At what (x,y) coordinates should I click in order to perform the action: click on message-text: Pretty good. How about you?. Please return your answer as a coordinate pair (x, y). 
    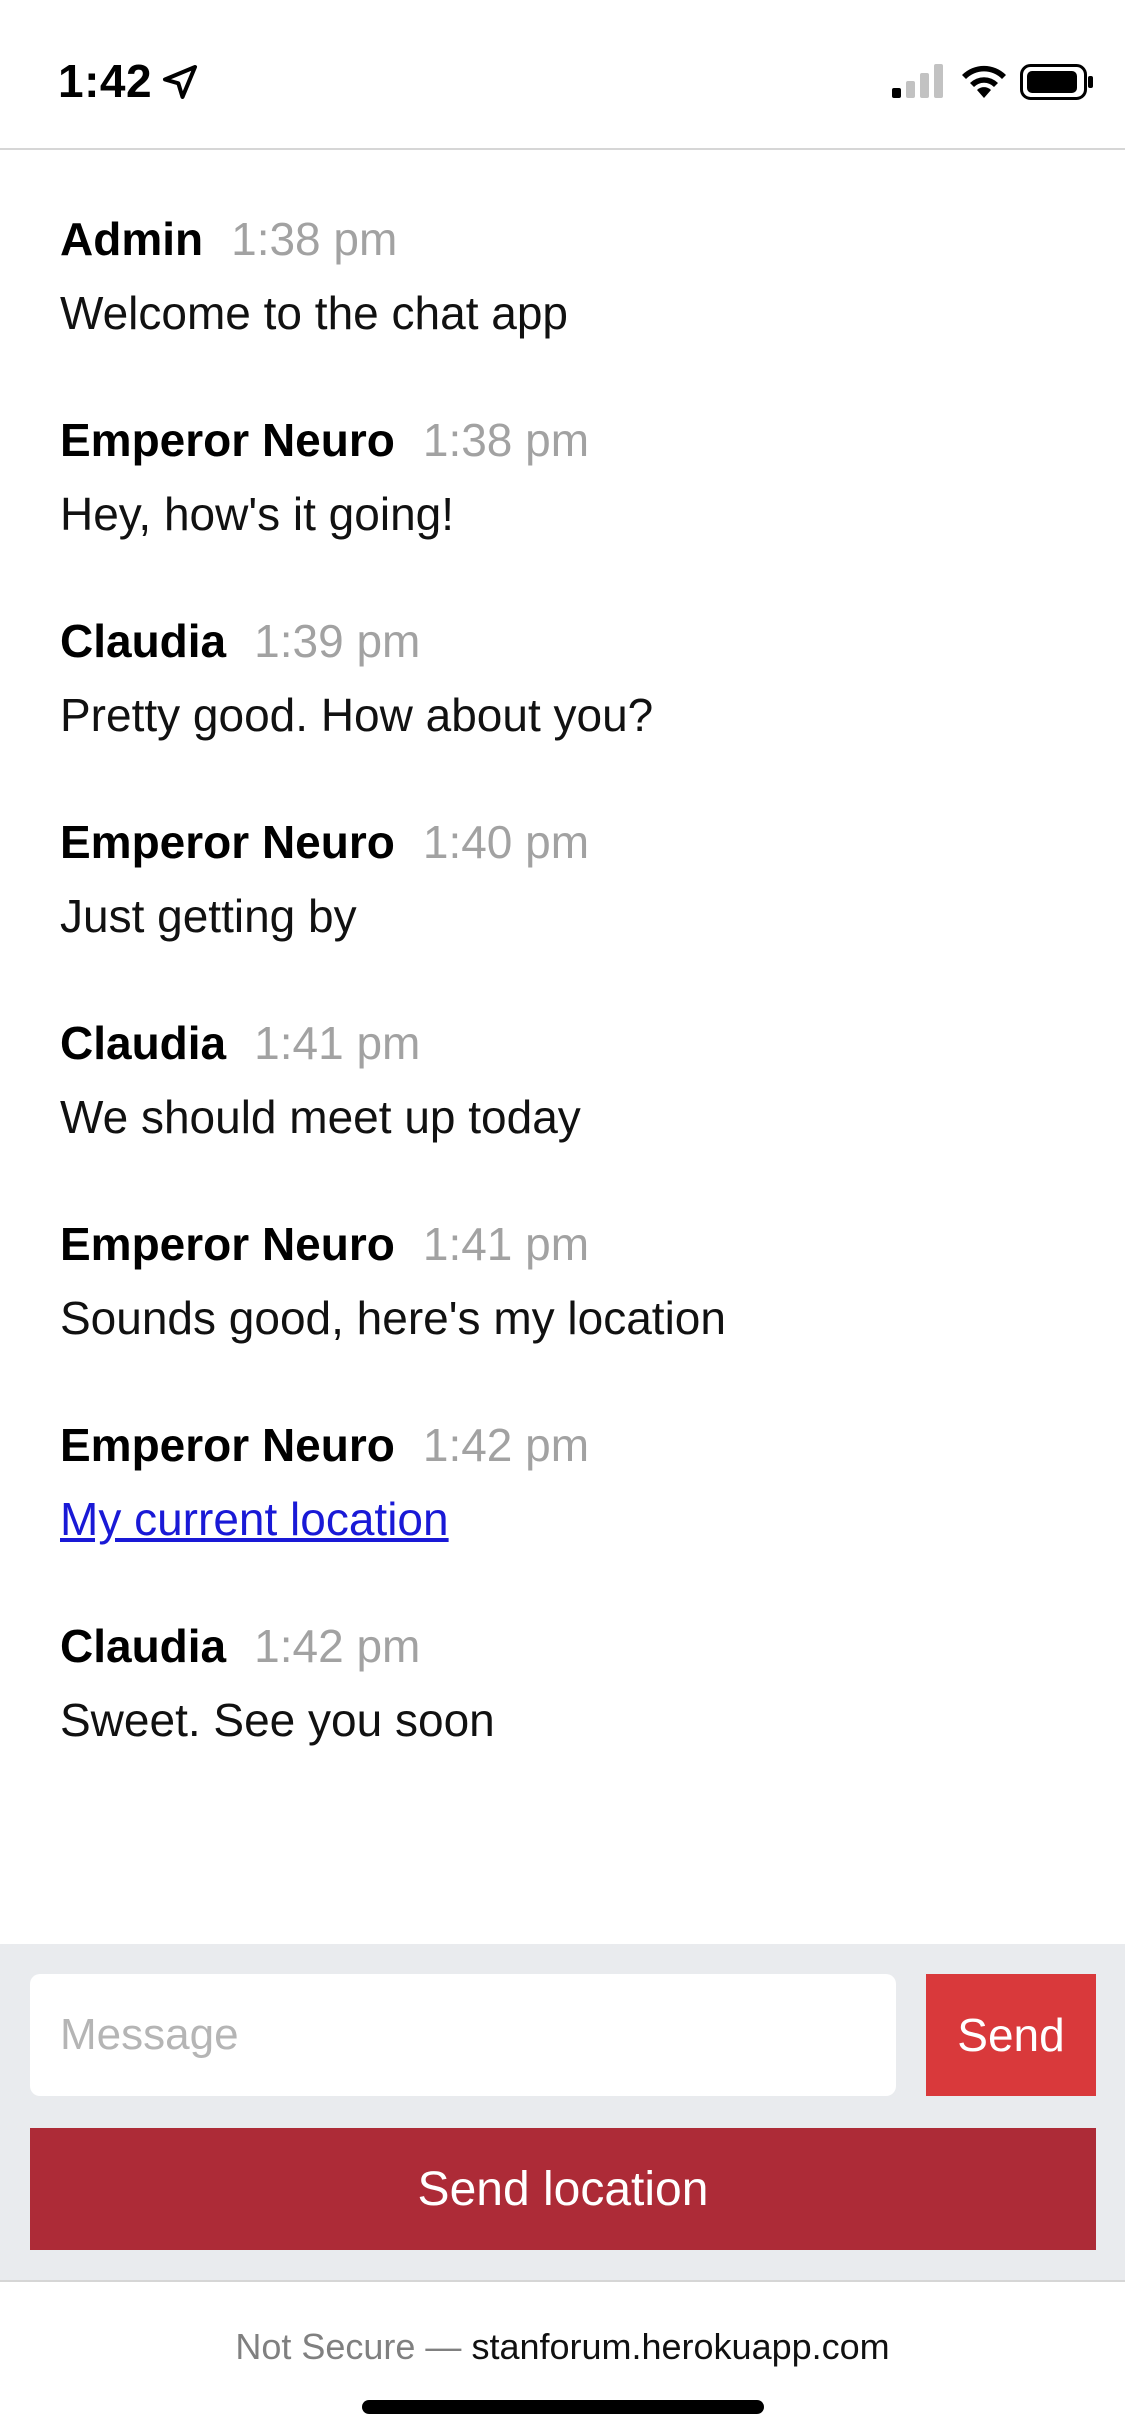
    Looking at the image, I should click on (357, 715).